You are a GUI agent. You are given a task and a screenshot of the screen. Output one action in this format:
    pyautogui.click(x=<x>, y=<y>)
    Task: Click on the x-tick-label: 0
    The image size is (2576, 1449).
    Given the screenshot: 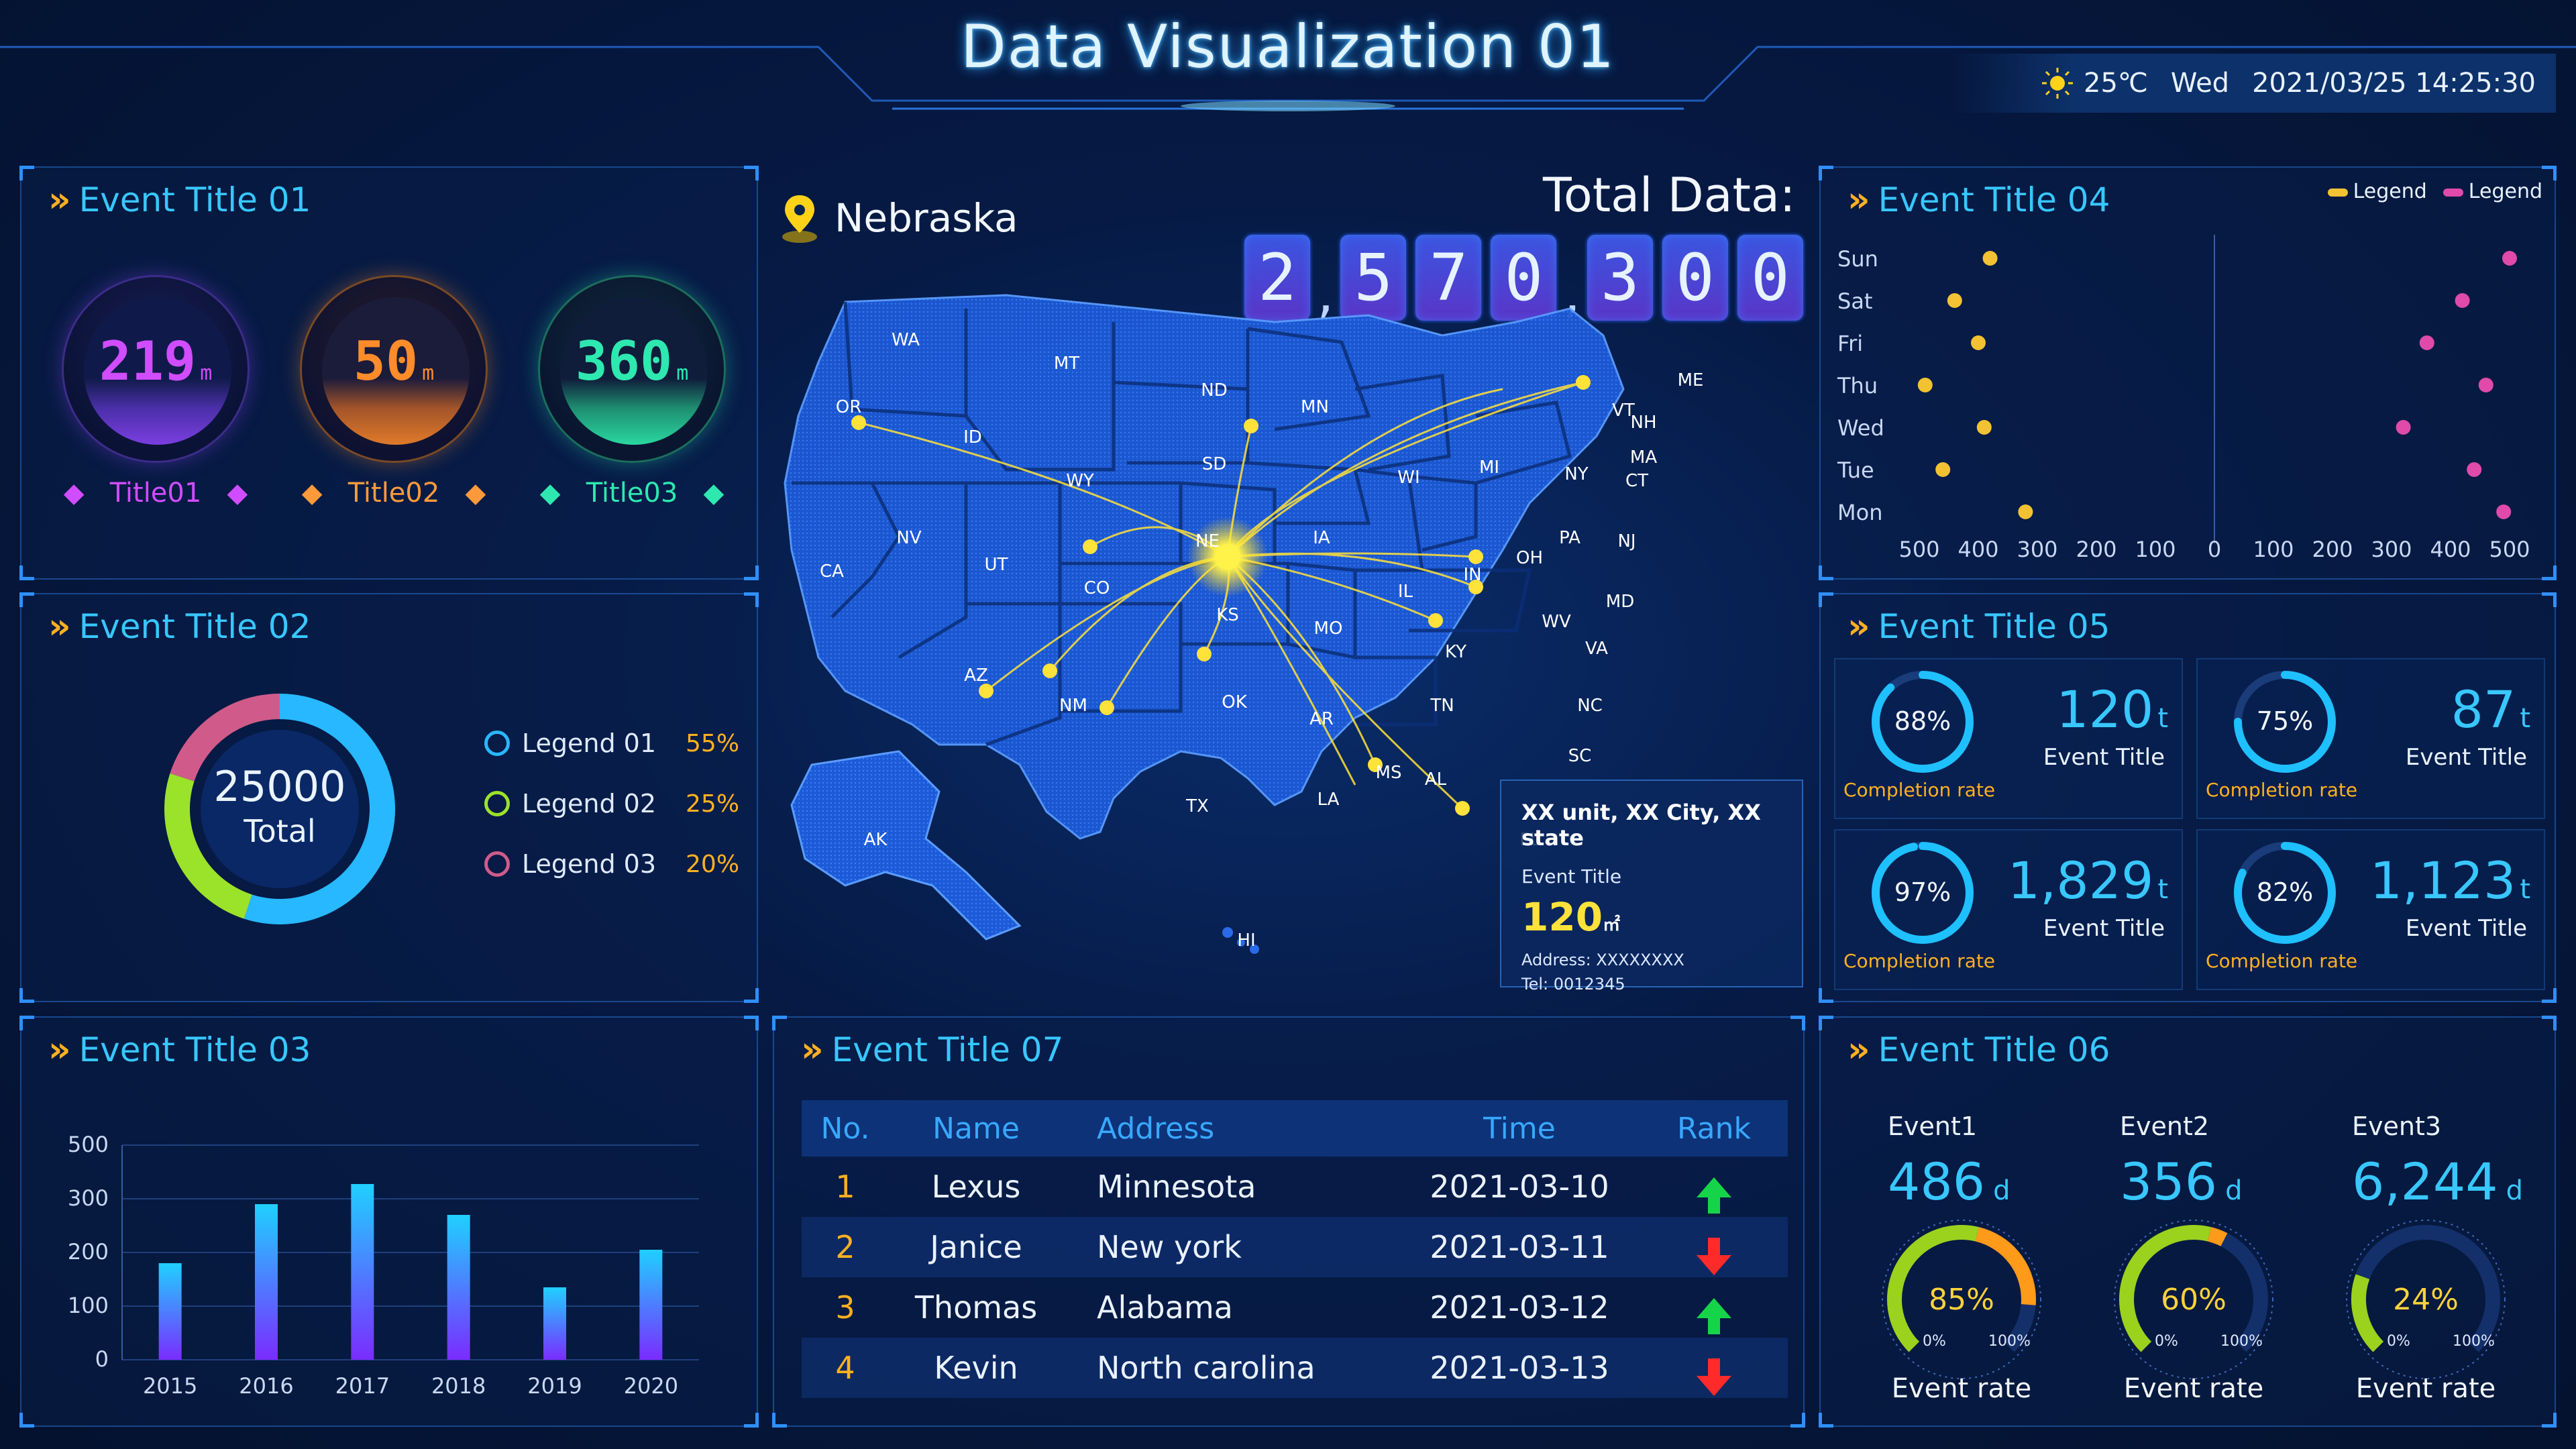 What is the action you would take?
    pyautogui.click(x=2214, y=549)
    